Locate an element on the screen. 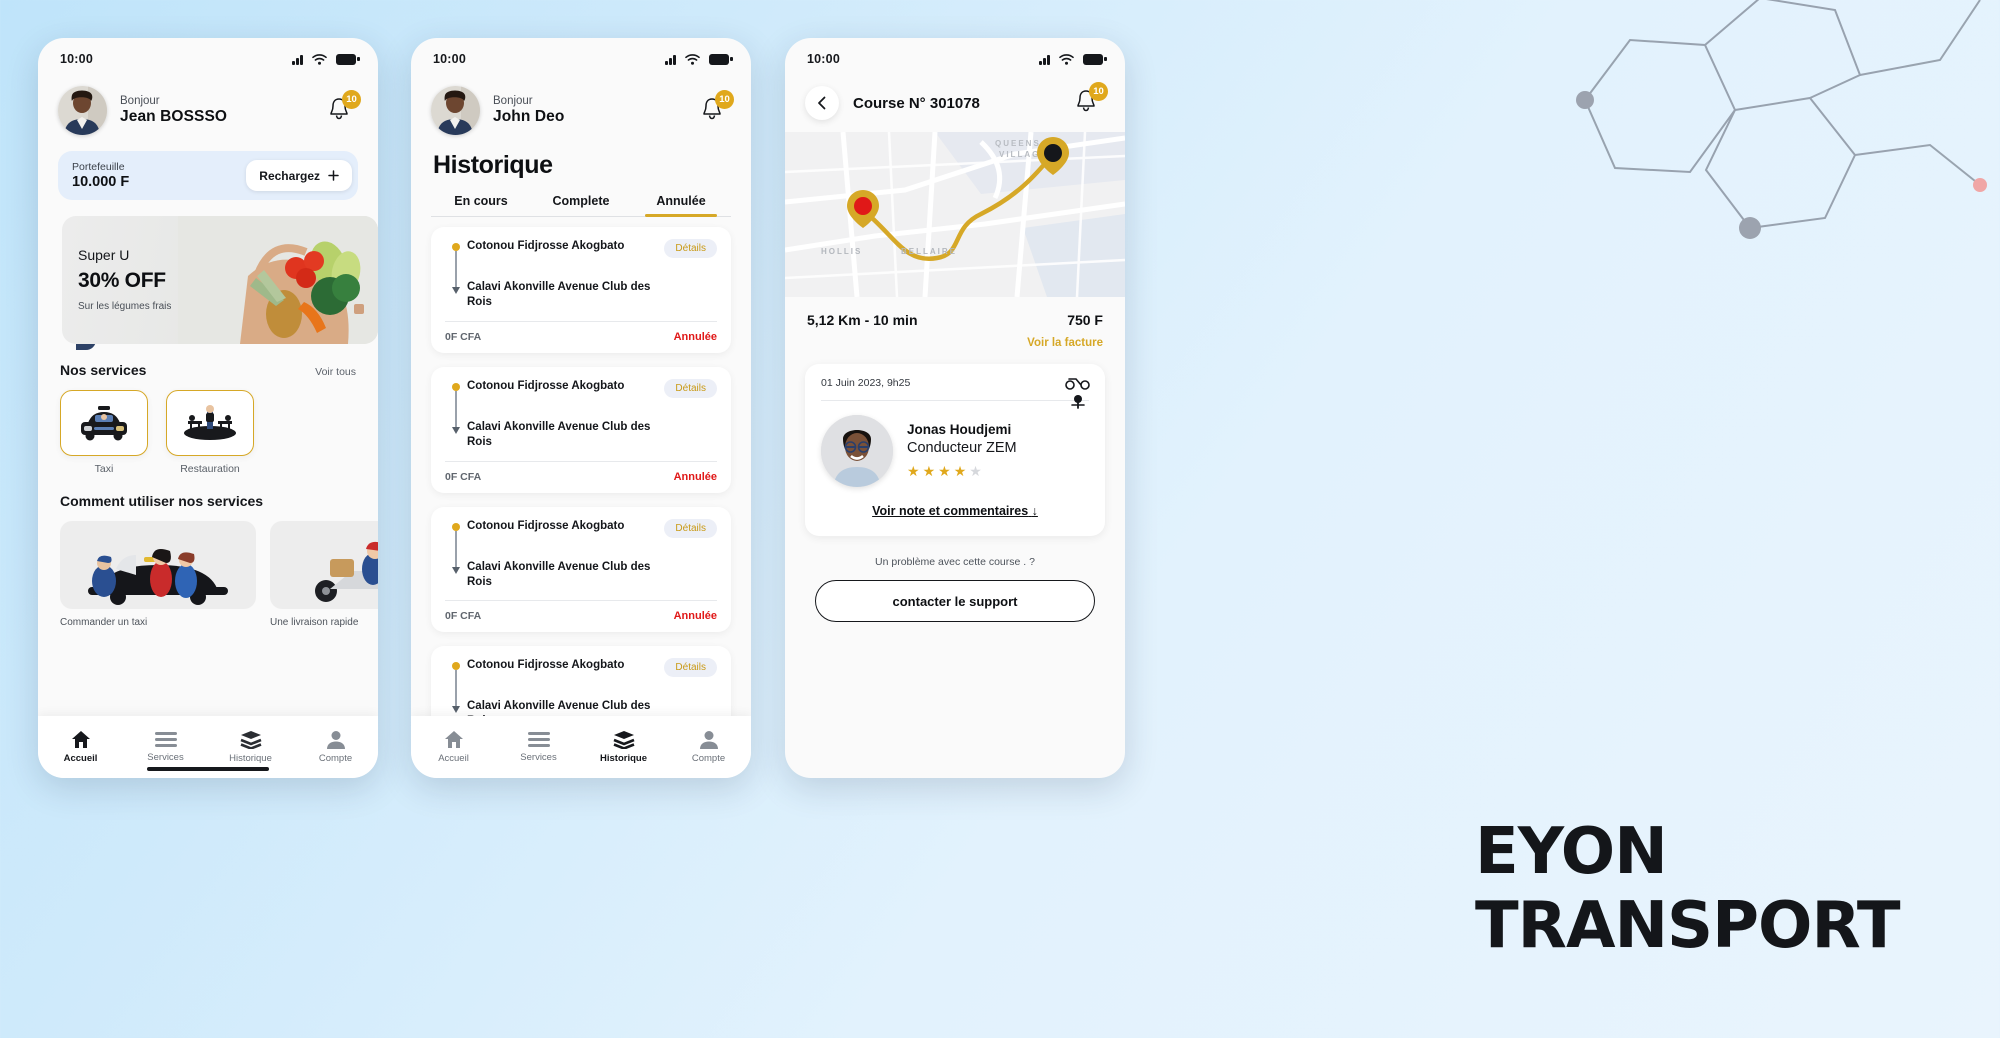 The width and height of the screenshot is (2000, 1038). services-row: Taxi Restauration is located at coordinates (208, 426).